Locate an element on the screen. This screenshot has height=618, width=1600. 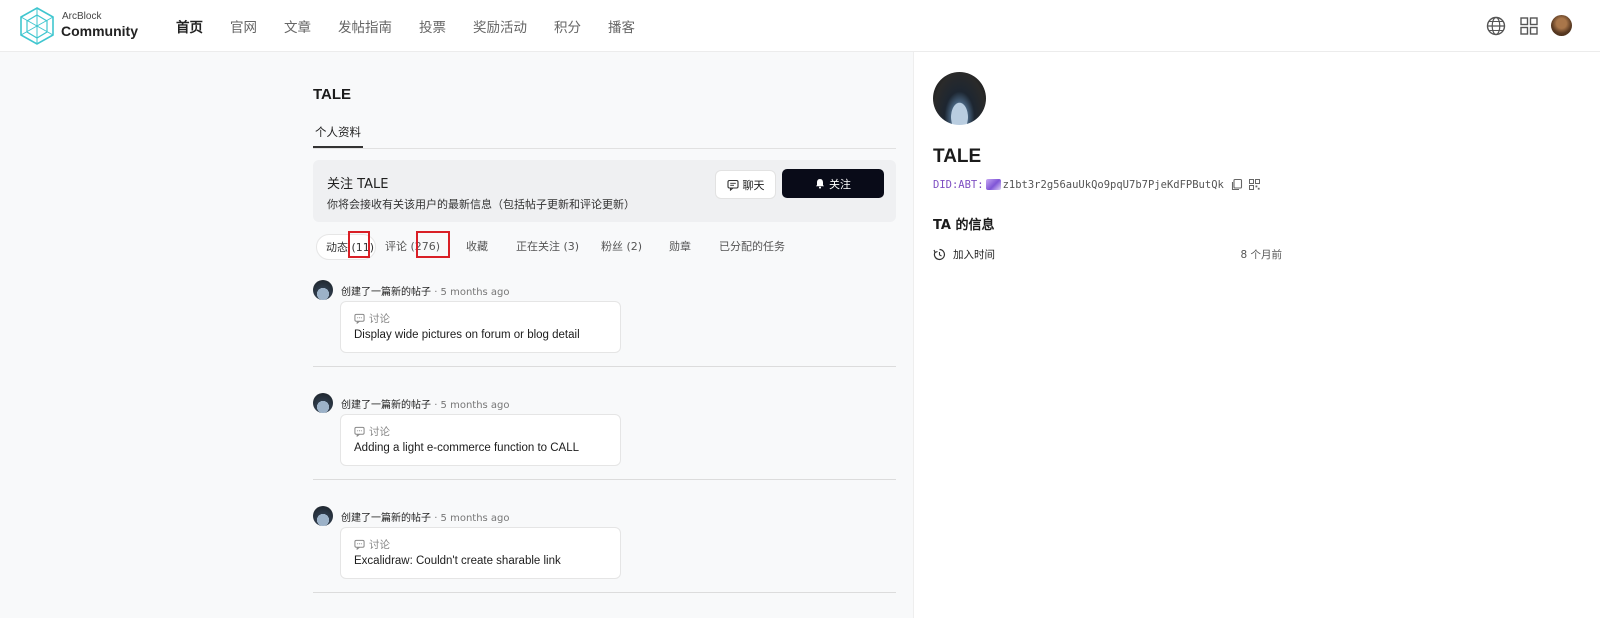
chat-icon is located at coordinates (732, 185).